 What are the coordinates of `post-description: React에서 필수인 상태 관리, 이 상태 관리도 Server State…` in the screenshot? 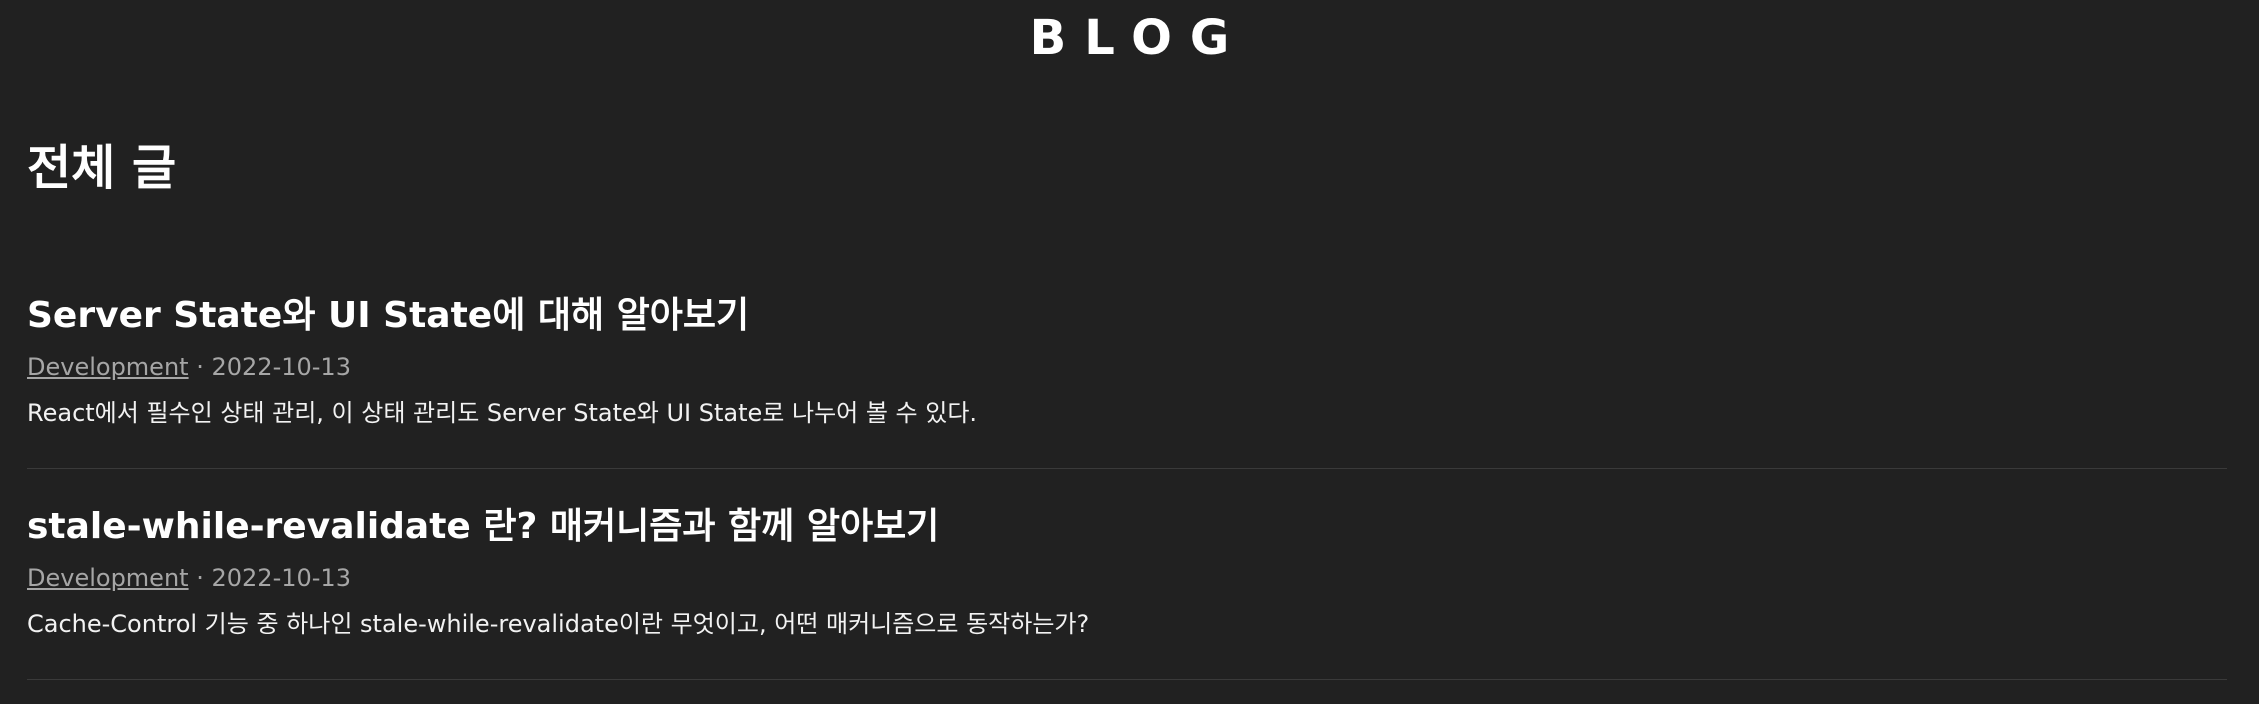 It's located at (502, 413).